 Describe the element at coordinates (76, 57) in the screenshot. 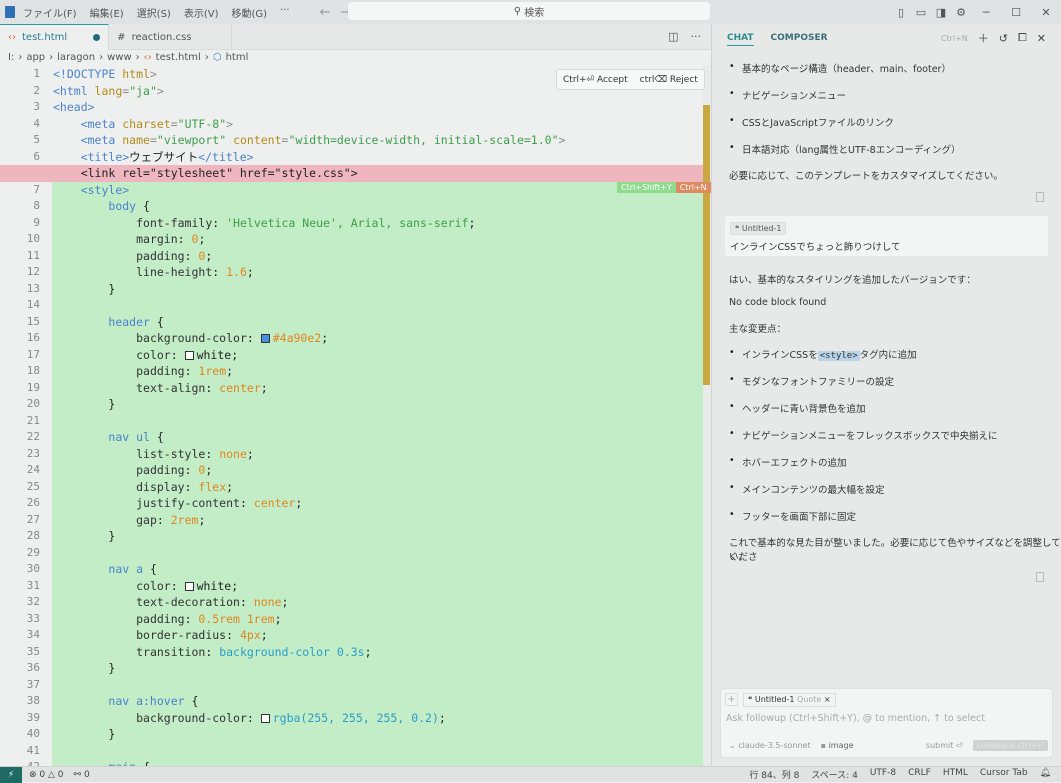

I see `breadcrumb-item: laragon` at that location.